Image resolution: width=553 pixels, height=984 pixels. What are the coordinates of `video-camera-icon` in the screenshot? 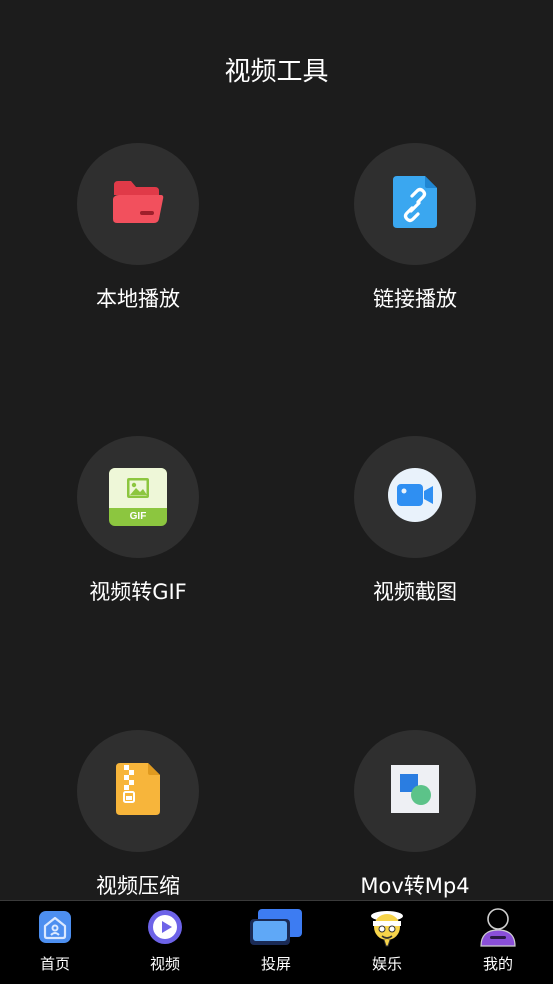 It's located at (415, 497).